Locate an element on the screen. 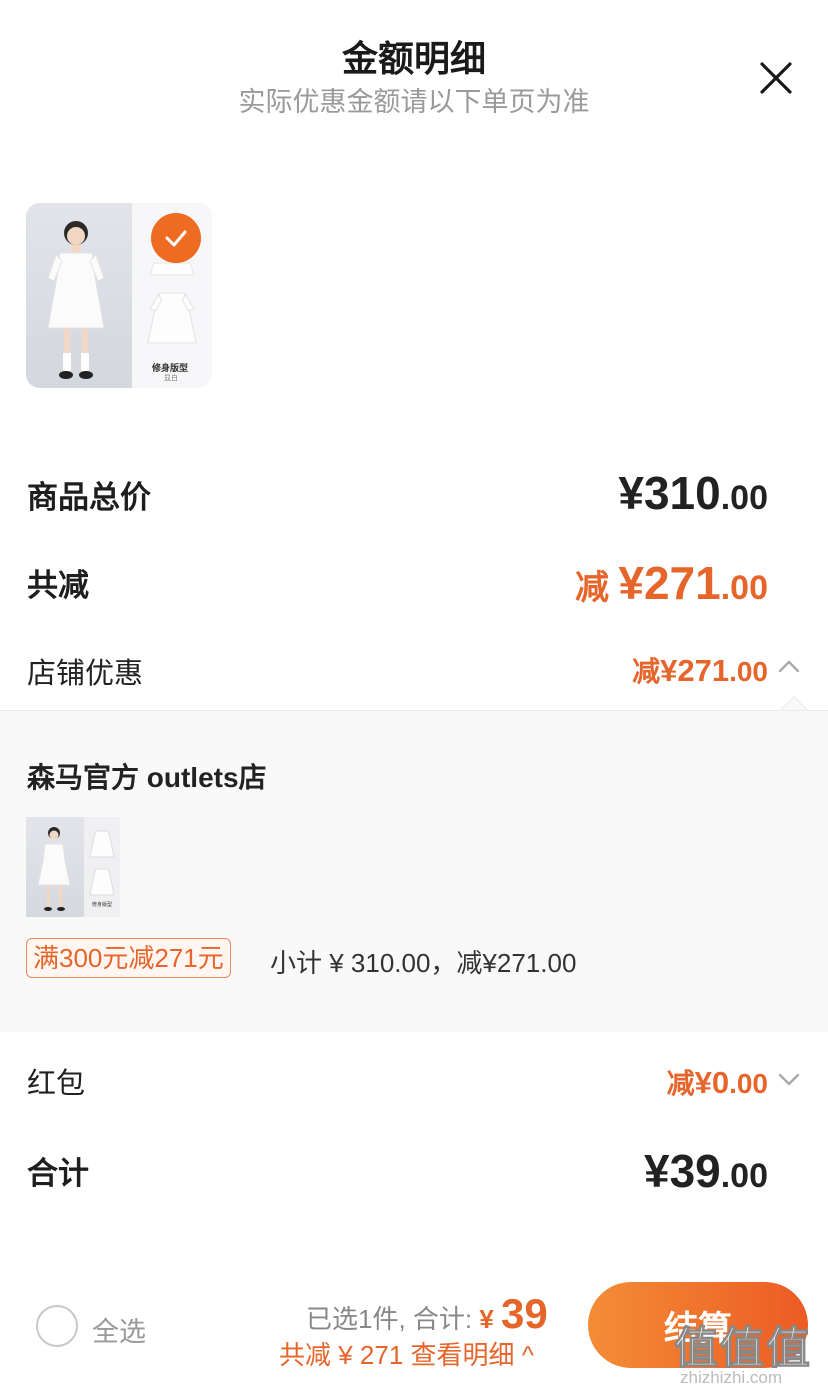  view-detail-link: 共减 ¥ 271 查看明细 ^ is located at coordinates (406, 1353).